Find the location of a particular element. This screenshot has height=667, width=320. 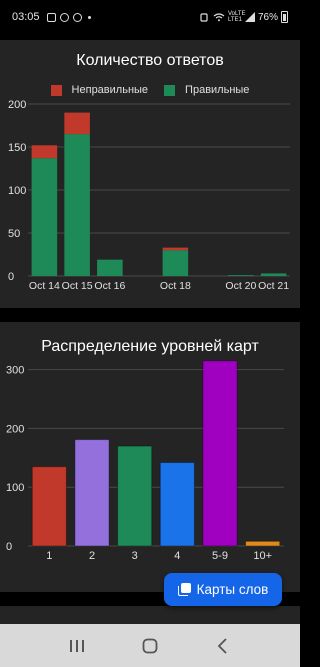

vibrate-icon is located at coordinates (204, 17).